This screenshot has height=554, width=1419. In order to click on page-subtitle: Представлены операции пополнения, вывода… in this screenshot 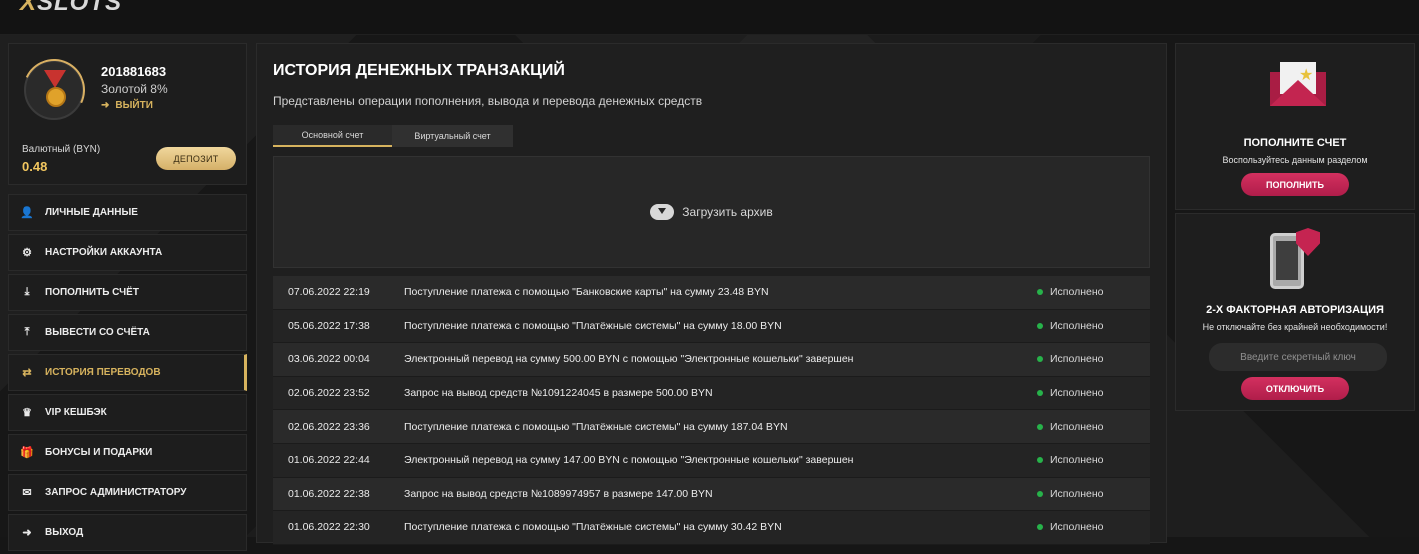, I will do `click(488, 101)`.